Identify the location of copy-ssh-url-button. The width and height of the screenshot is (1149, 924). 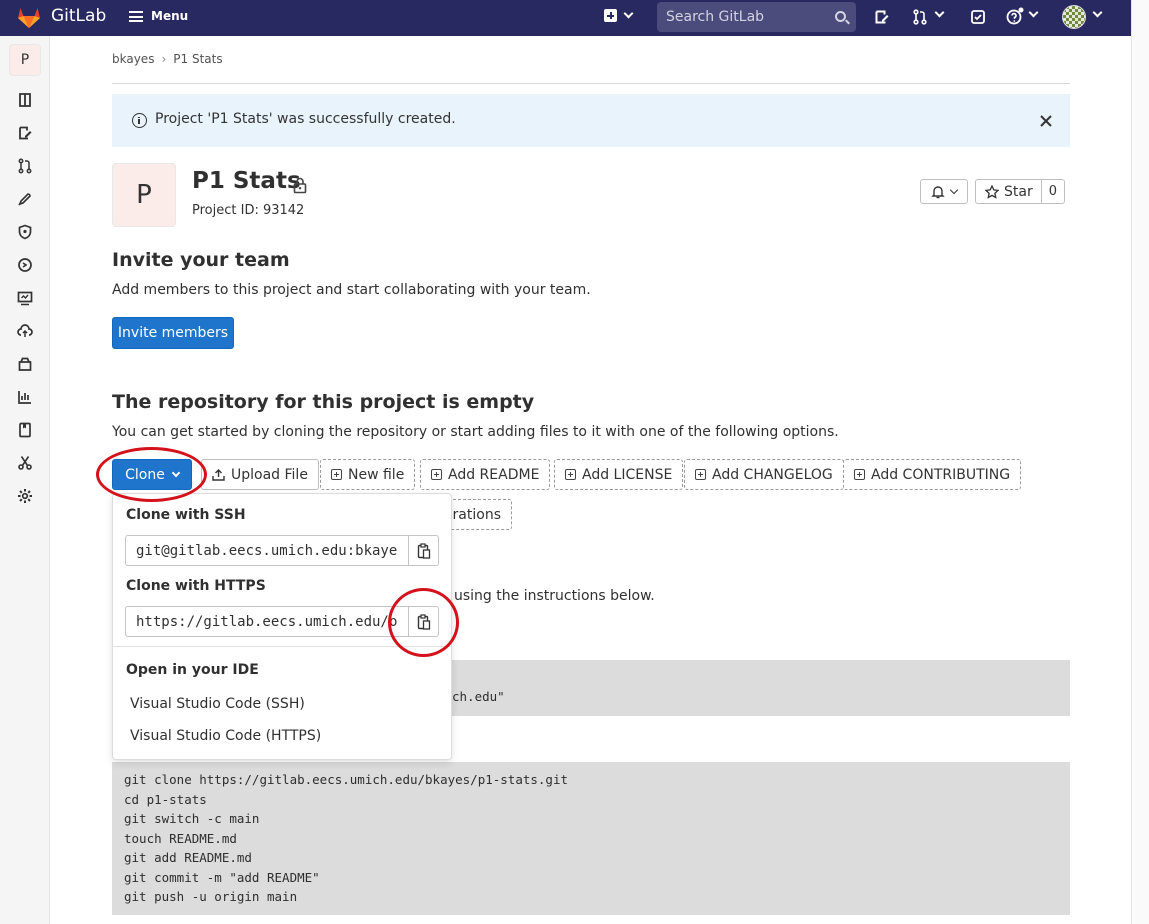
(423, 550).